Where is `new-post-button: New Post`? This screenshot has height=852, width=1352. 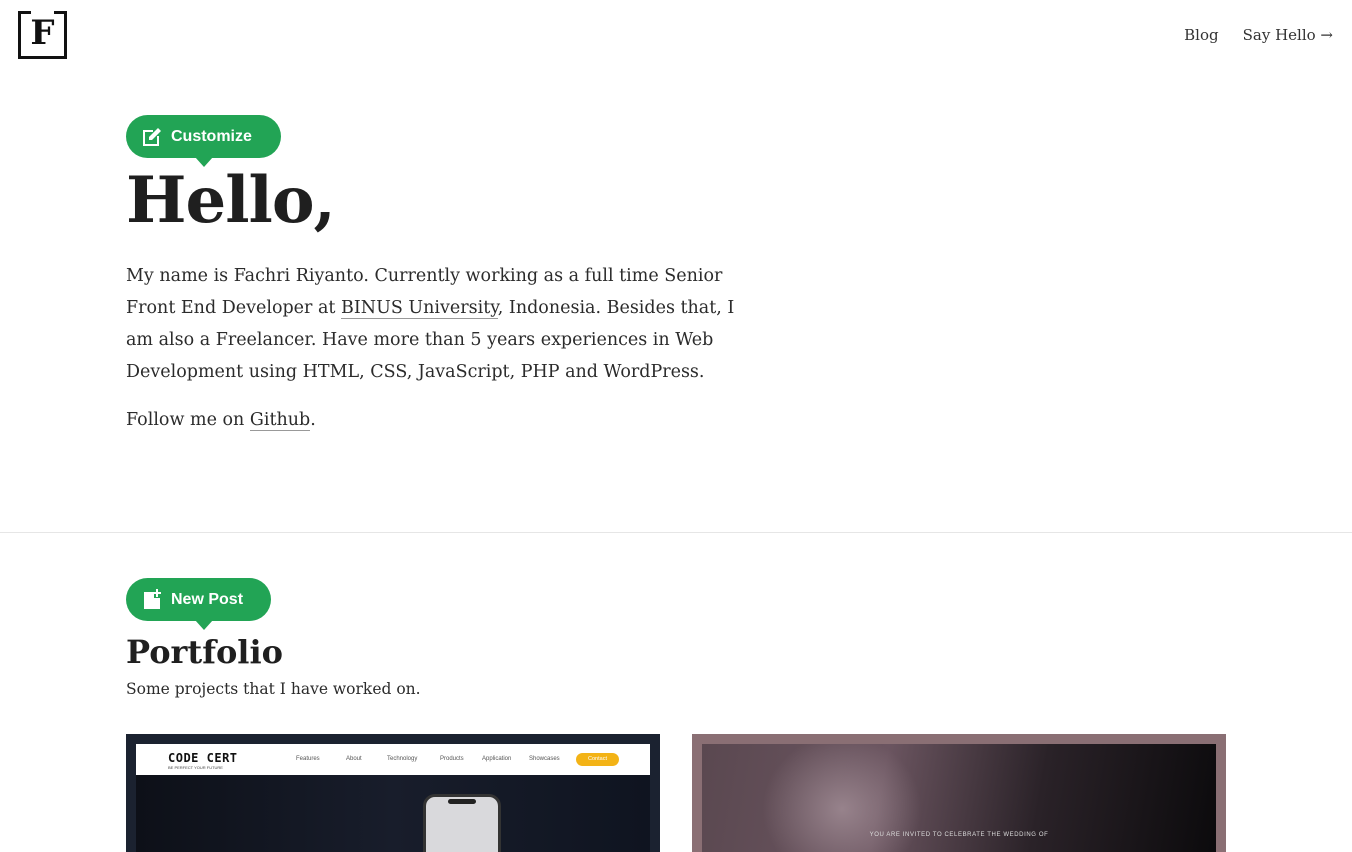 new-post-button: New Post is located at coordinates (198, 604).